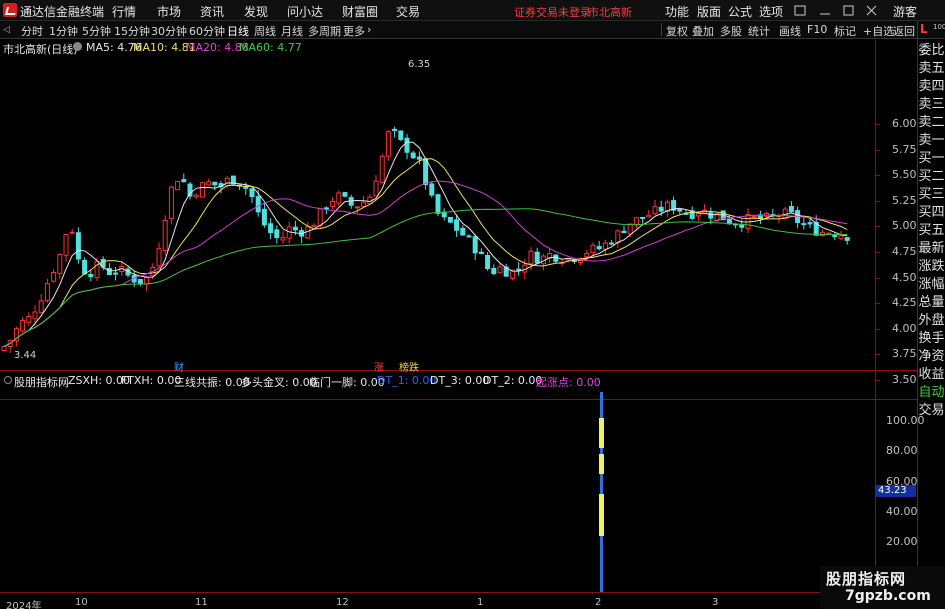 This screenshot has height=609, width=945. I want to click on btn-diejia: 叠加, so click(703, 31).